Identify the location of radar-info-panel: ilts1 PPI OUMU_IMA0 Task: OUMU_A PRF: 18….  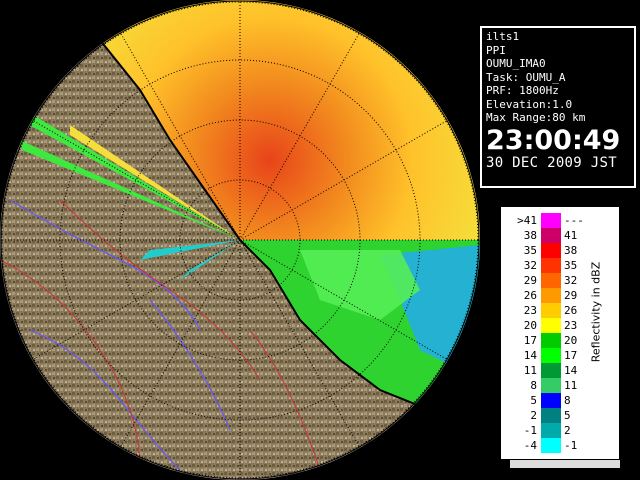
(558, 107).